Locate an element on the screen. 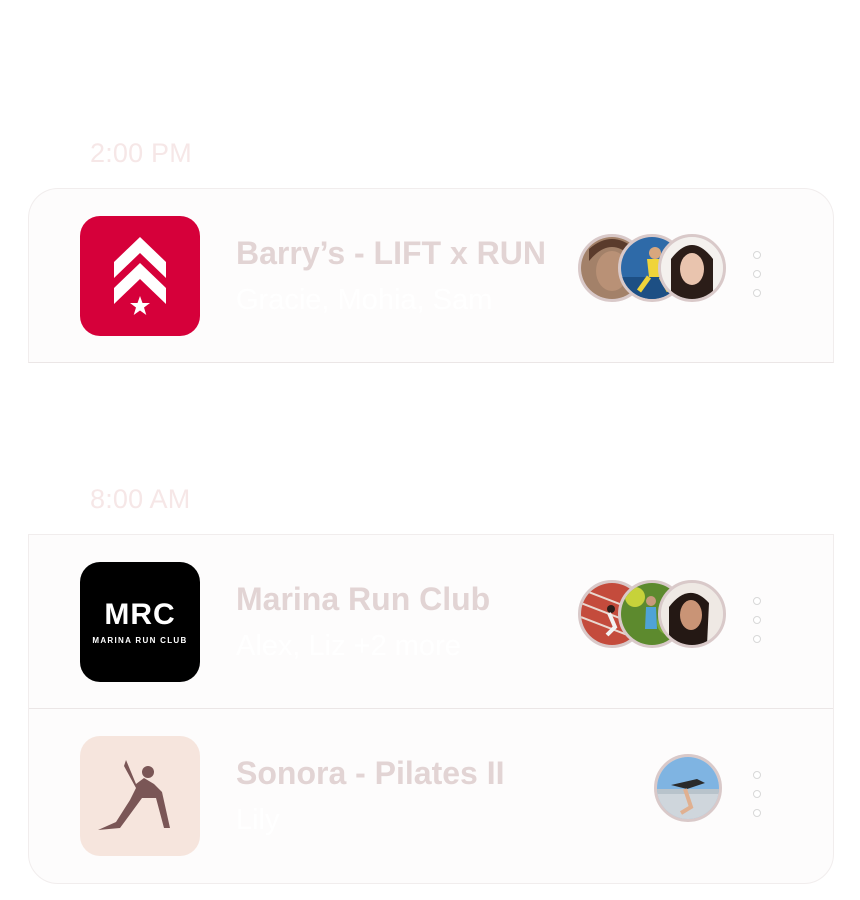  mrc-logo-text: MRC is located at coordinates (140, 614).